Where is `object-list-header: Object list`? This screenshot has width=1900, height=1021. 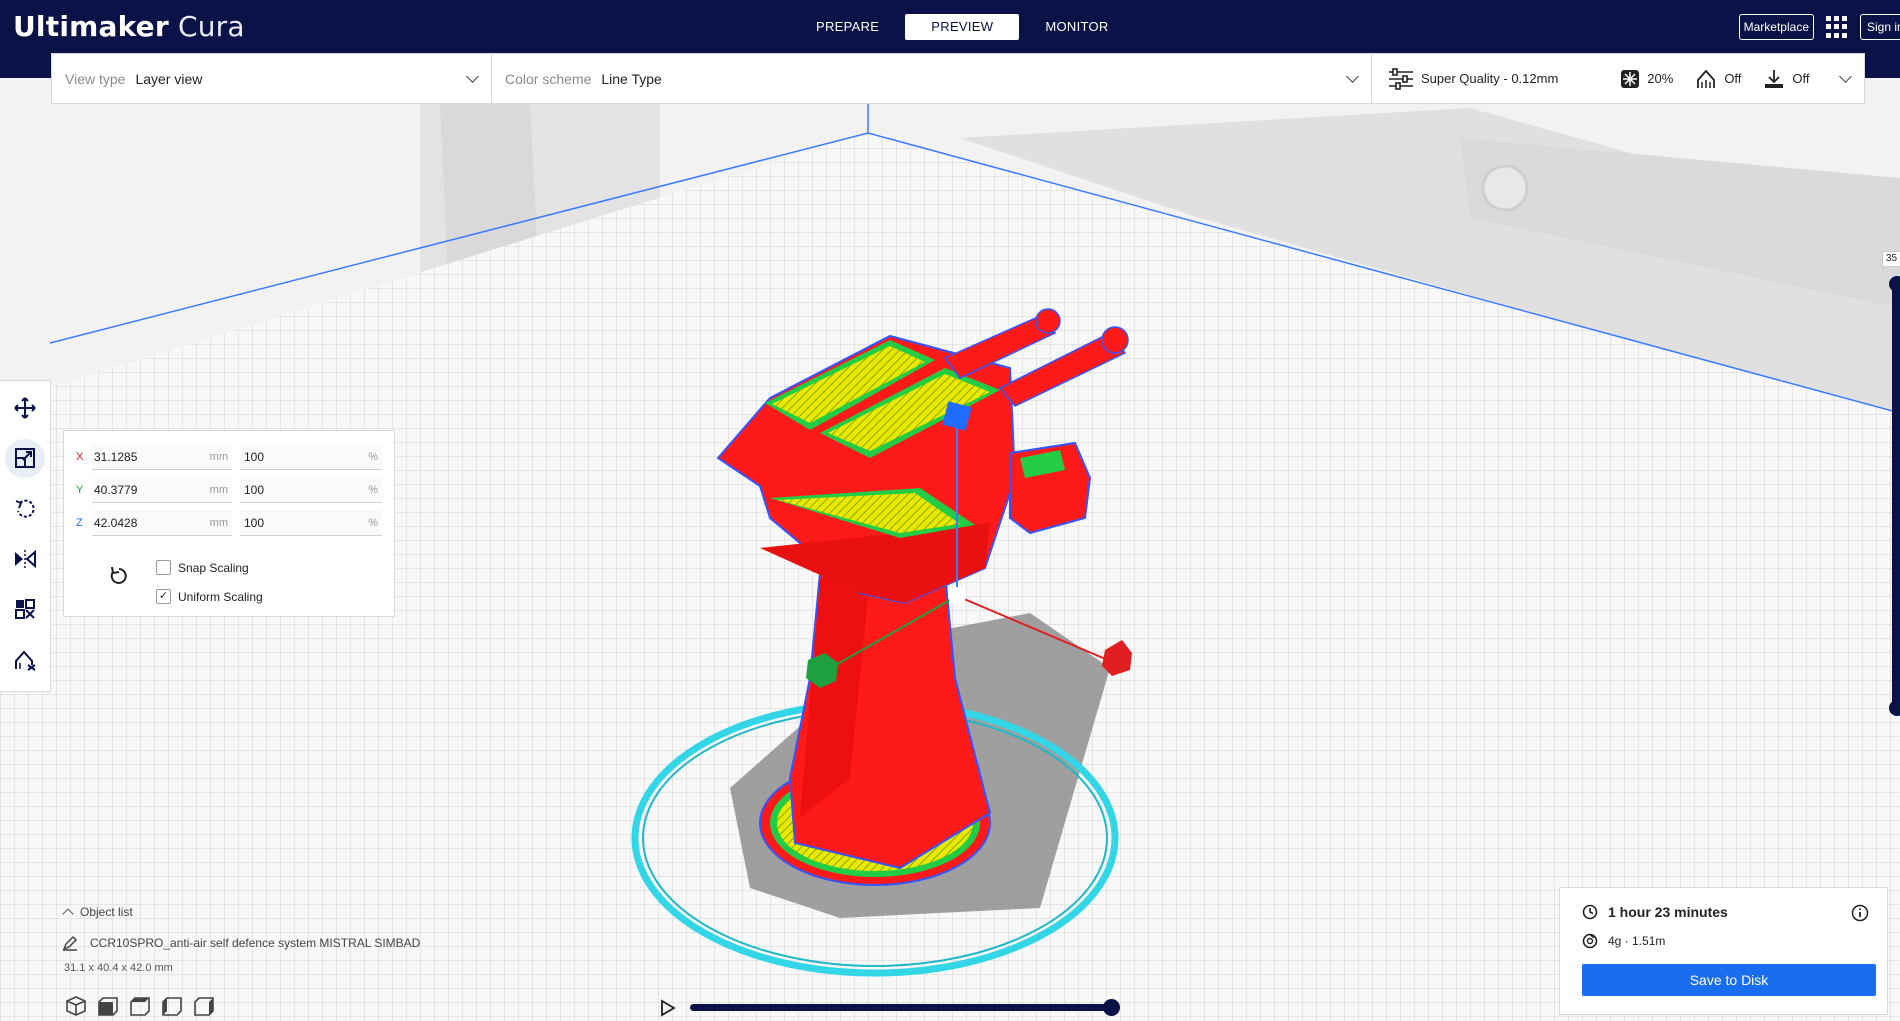
object-list-header: Object list is located at coordinates (106, 912).